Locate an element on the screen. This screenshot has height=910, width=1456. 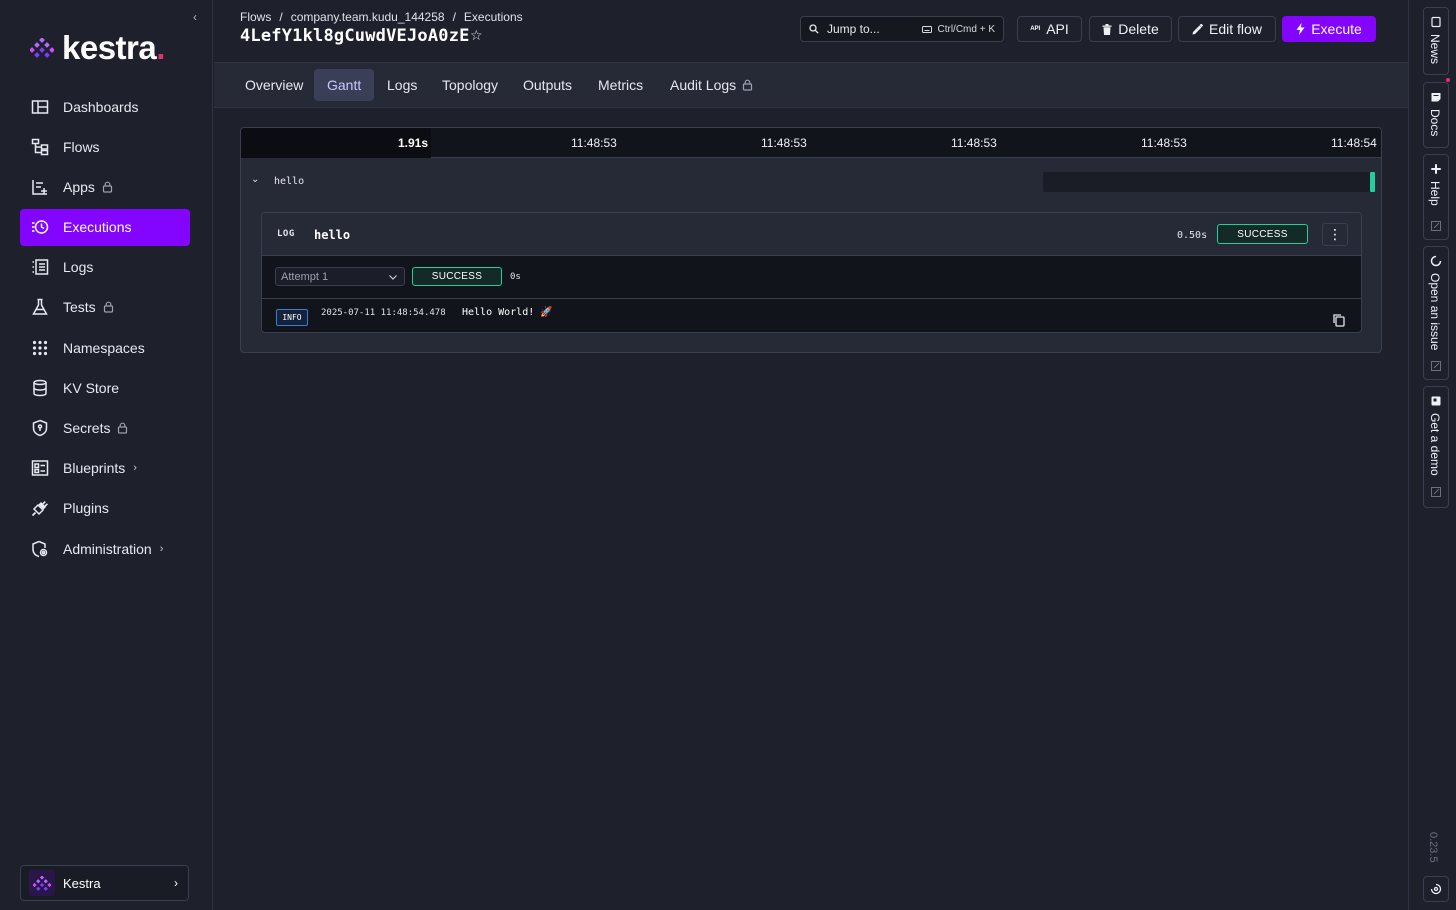
more-options-button: ⋮ is located at coordinates (1335, 234).